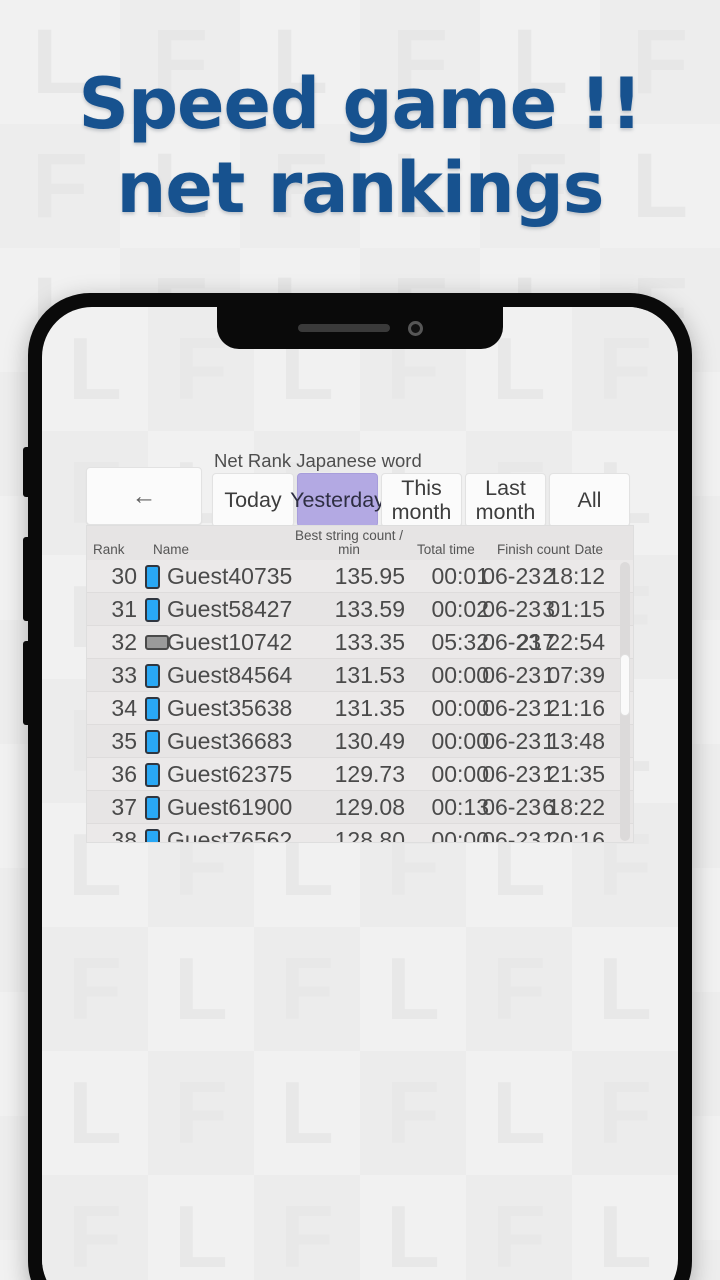  What do you see at coordinates (360, 104) in the screenshot?
I see `headline-line-1: Speed game !!` at bounding box center [360, 104].